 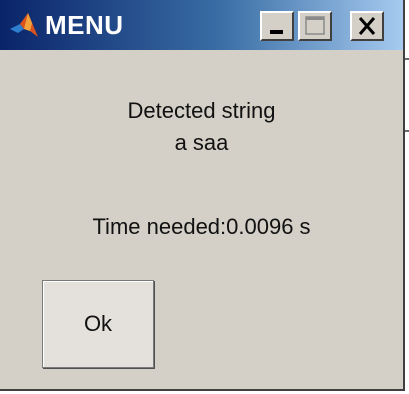 I want to click on time-needed-text: Time needed:0.0096 s, so click(x=201, y=226).